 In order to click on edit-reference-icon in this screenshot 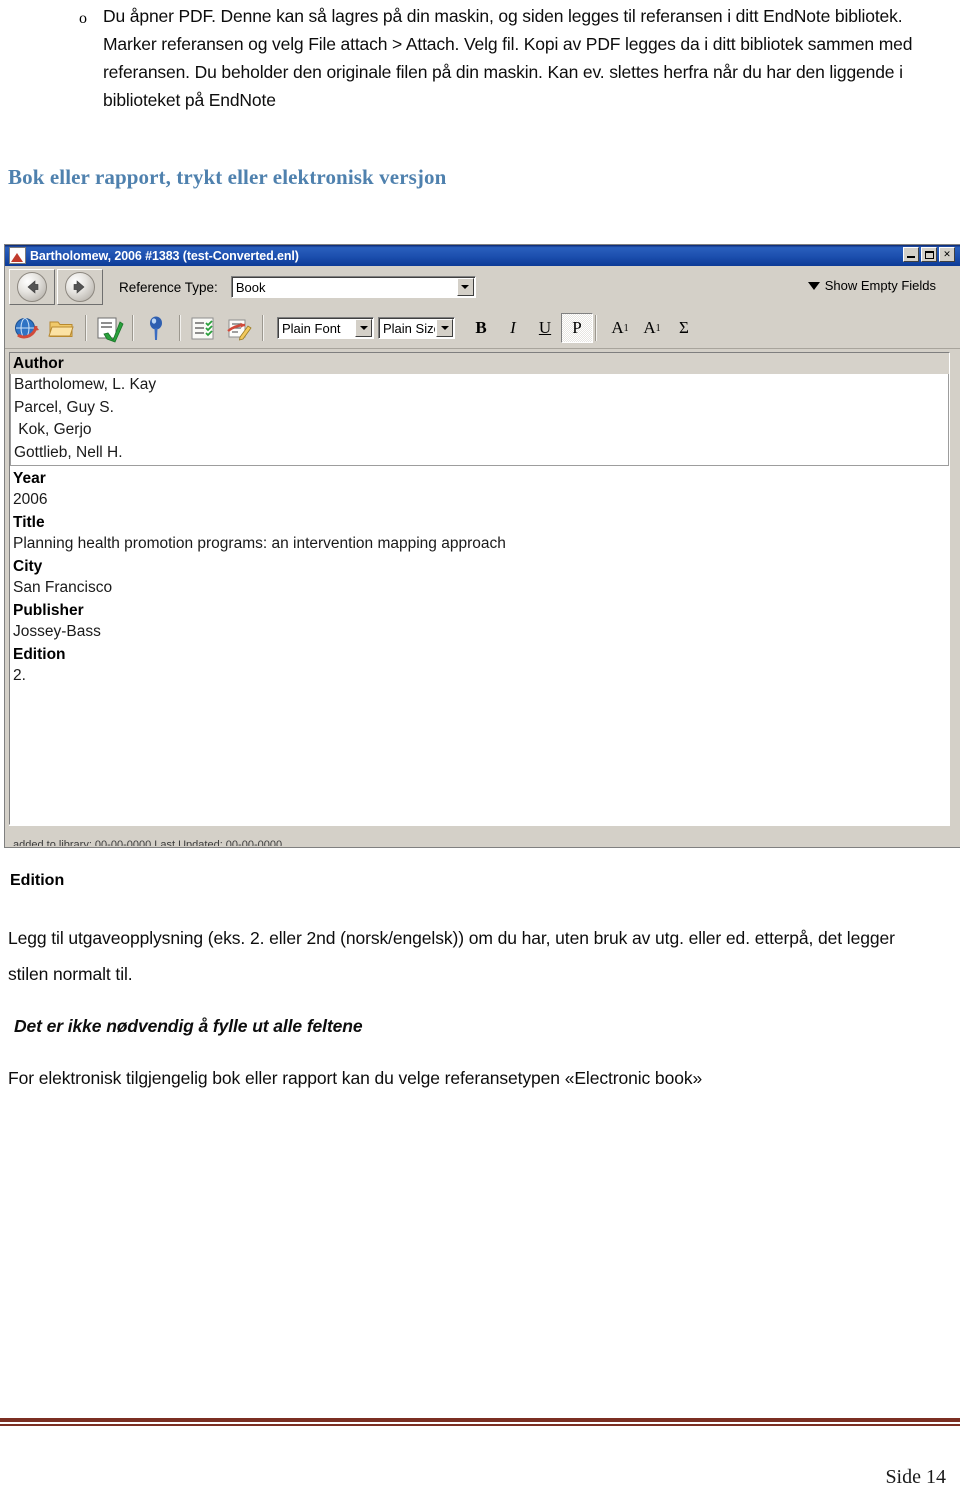, I will do `click(239, 328)`.